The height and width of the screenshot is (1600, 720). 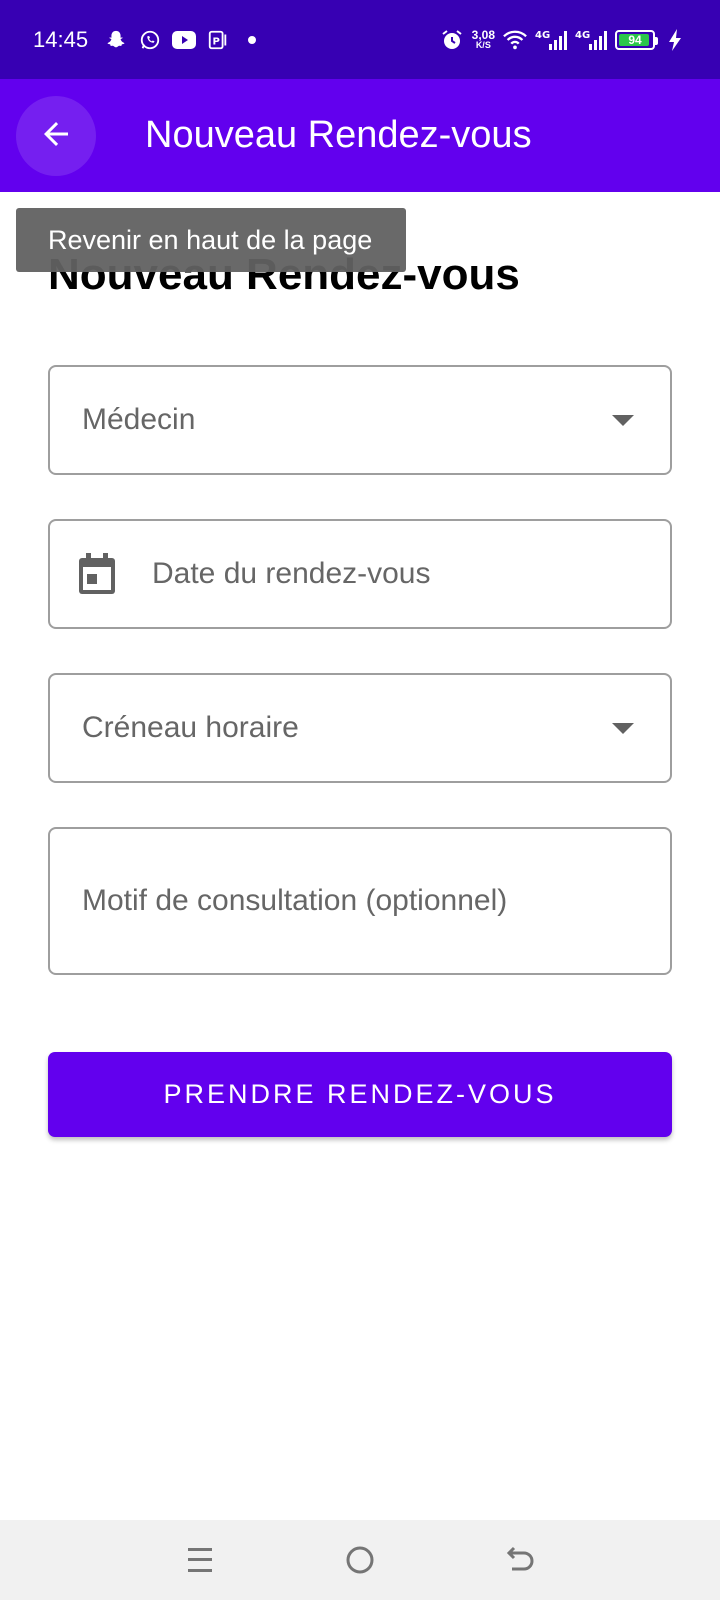 I want to click on reason-field-placeholder: Motif de consultation (optionnel), so click(x=295, y=900).